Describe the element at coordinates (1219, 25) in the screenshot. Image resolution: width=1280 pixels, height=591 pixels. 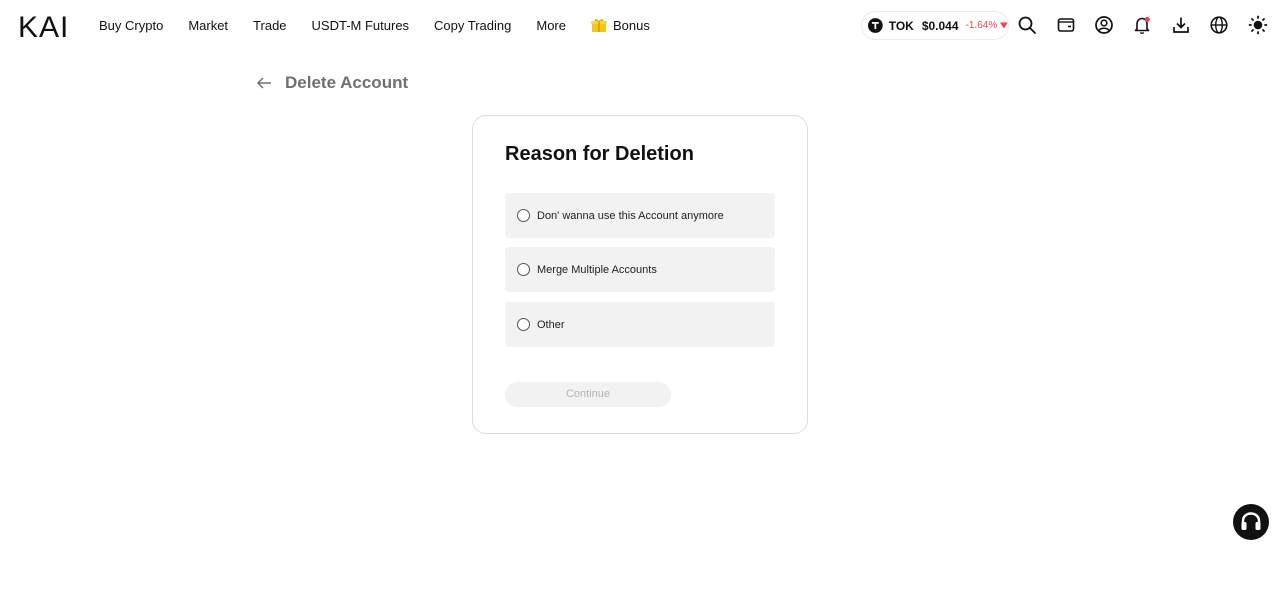
I see `globe-icon` at that location.